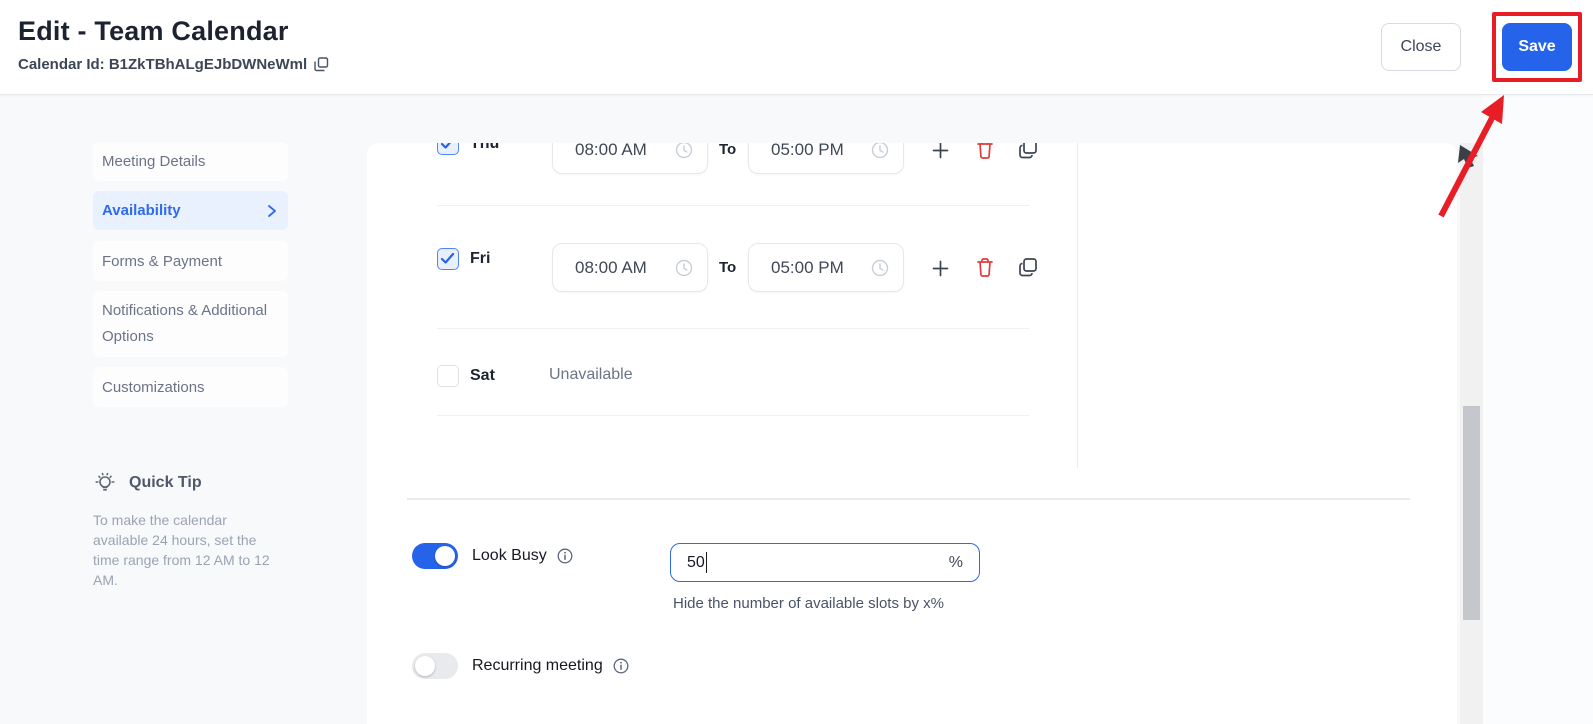  I want to click on thu-end-time-input: 05:00 PM, so click(826, 158).